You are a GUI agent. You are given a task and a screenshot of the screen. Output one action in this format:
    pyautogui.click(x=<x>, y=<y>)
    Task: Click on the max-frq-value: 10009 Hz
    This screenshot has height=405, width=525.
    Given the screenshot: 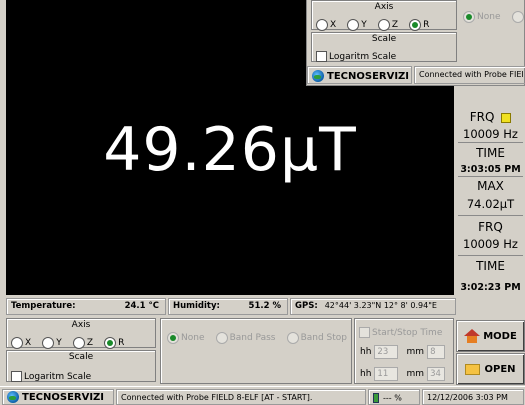 What is the action you would take?
    pyautogui.click(x=490, y=244)
    